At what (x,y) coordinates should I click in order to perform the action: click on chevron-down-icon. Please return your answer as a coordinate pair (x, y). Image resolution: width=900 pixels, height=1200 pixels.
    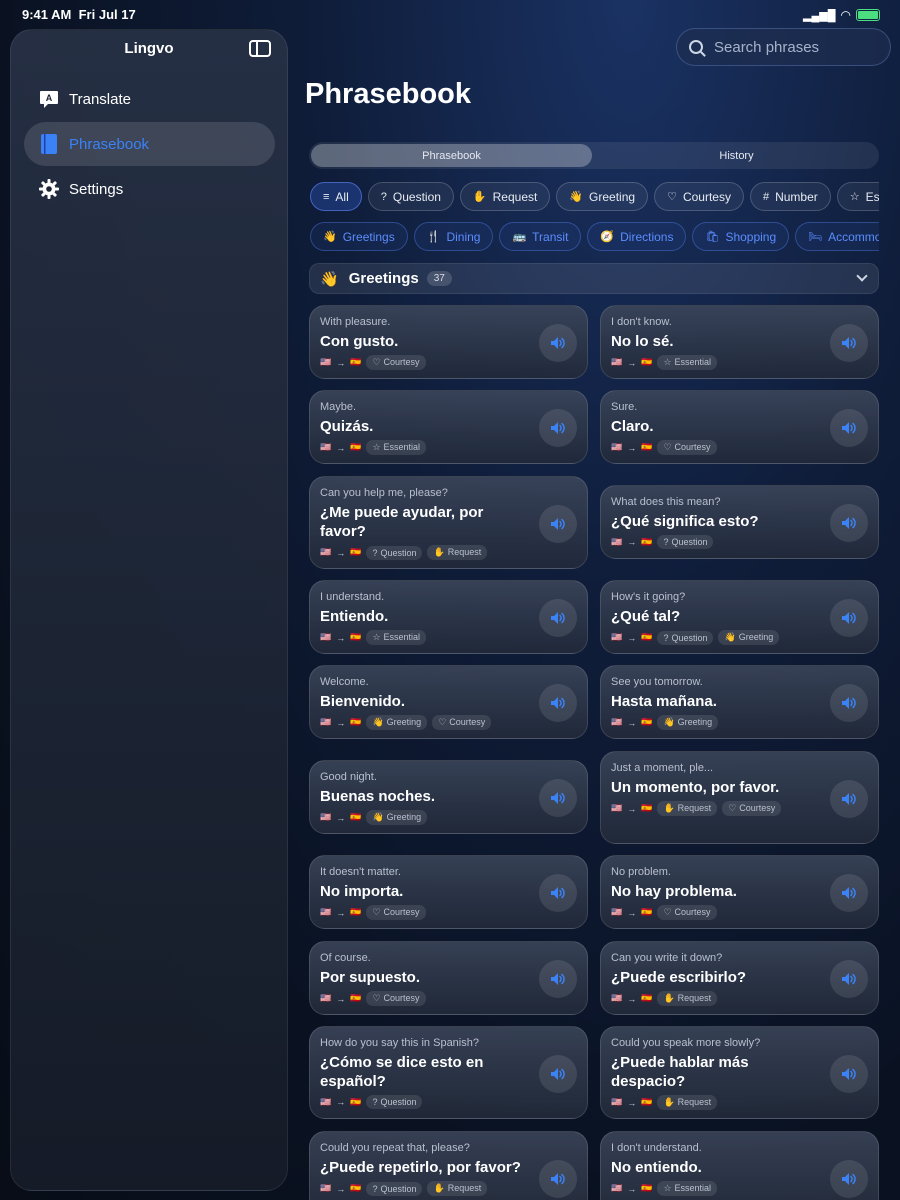
    Looking at the image, I should click on (862, 276).